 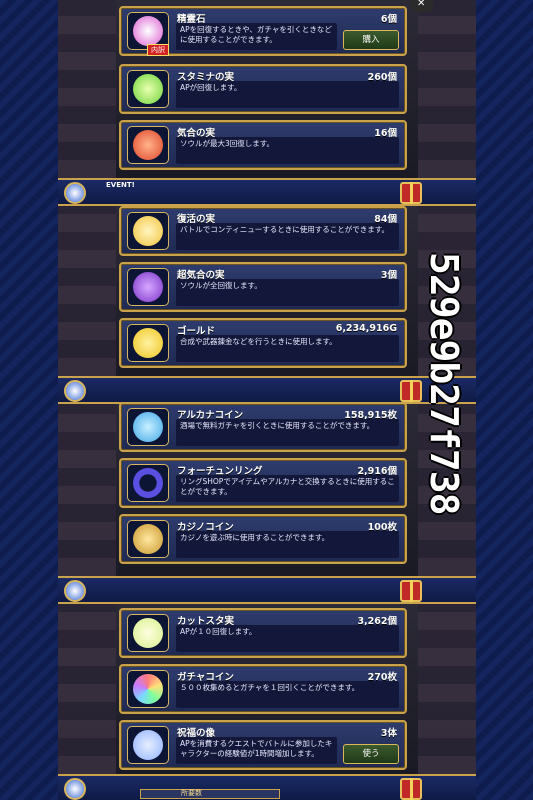 I want to click on watermark-overlay: 529e9b27f738, so click(x=444, y=383).